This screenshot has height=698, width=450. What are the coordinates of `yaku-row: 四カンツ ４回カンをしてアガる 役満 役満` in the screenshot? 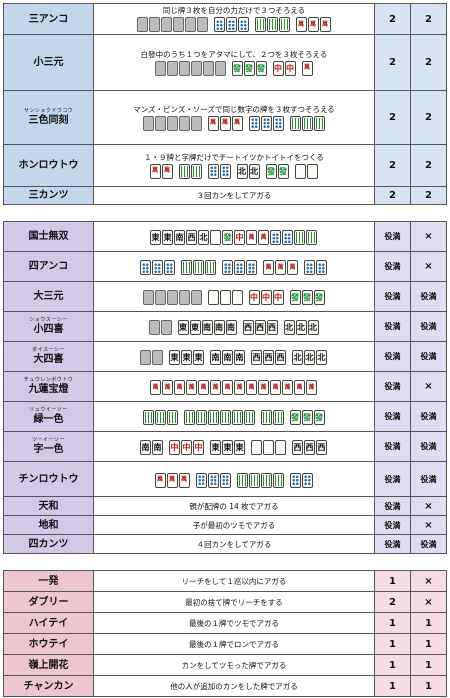 It's located at (225, 544).